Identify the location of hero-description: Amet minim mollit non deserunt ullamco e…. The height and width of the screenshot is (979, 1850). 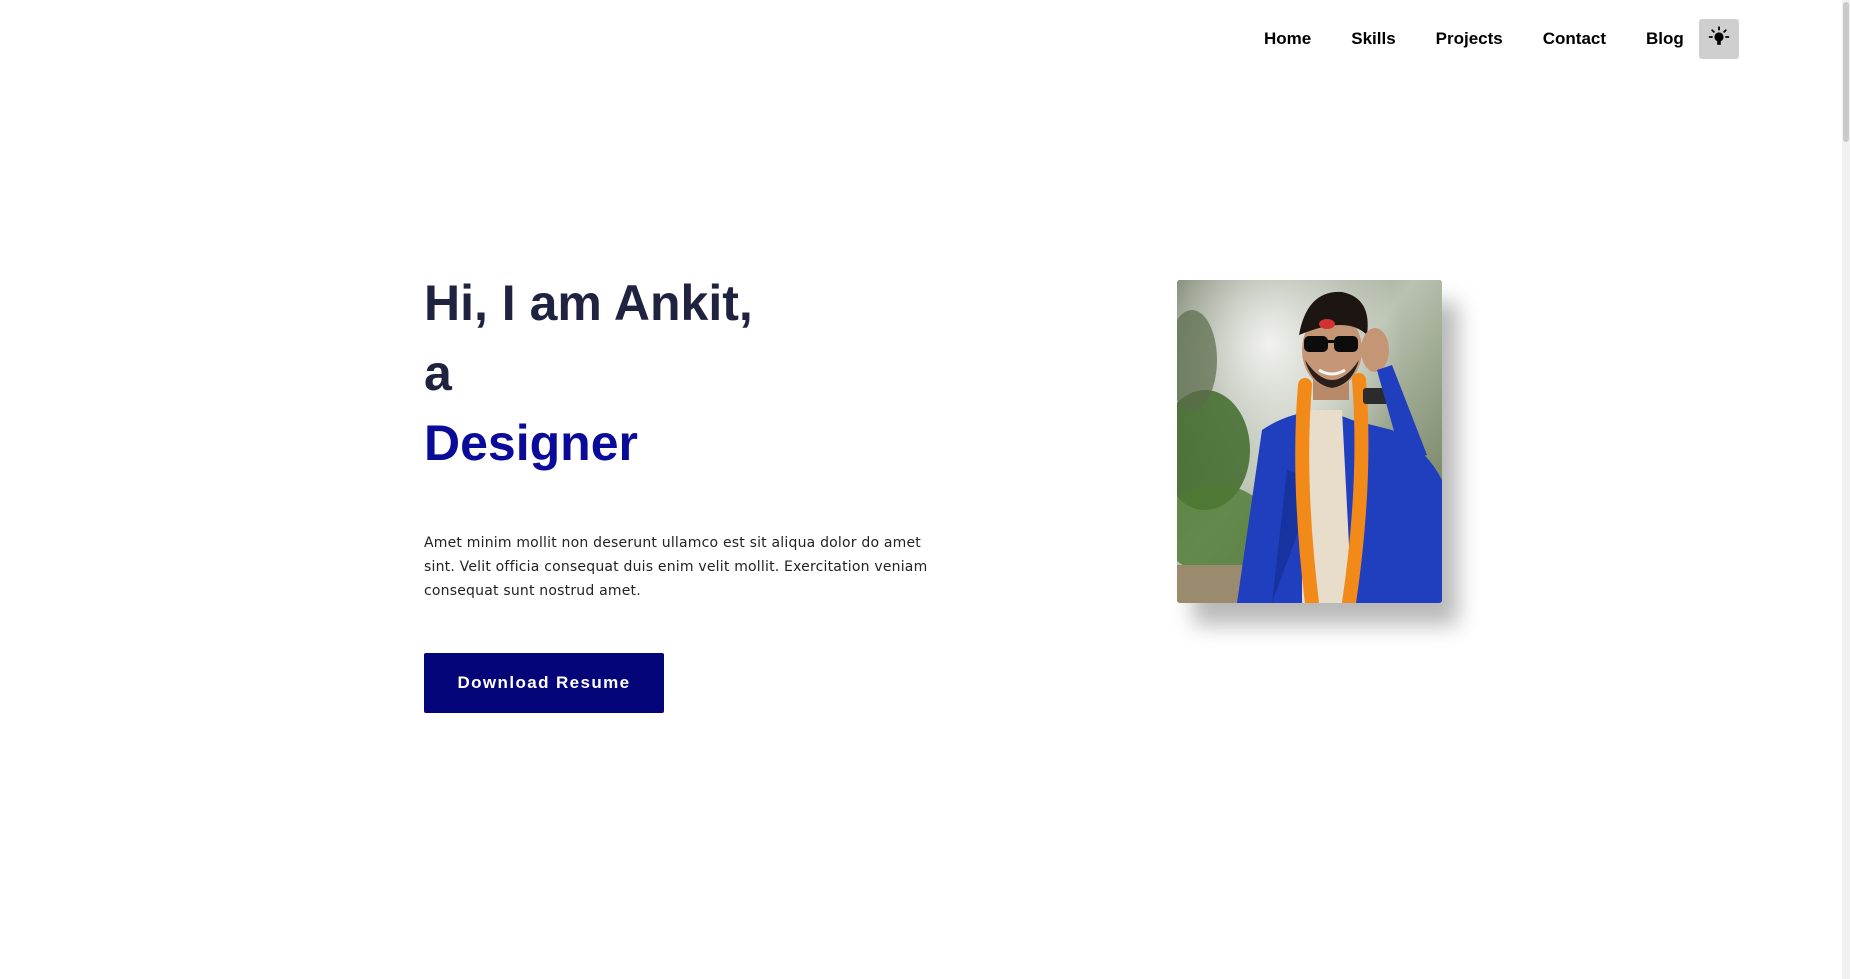
(676, 567).